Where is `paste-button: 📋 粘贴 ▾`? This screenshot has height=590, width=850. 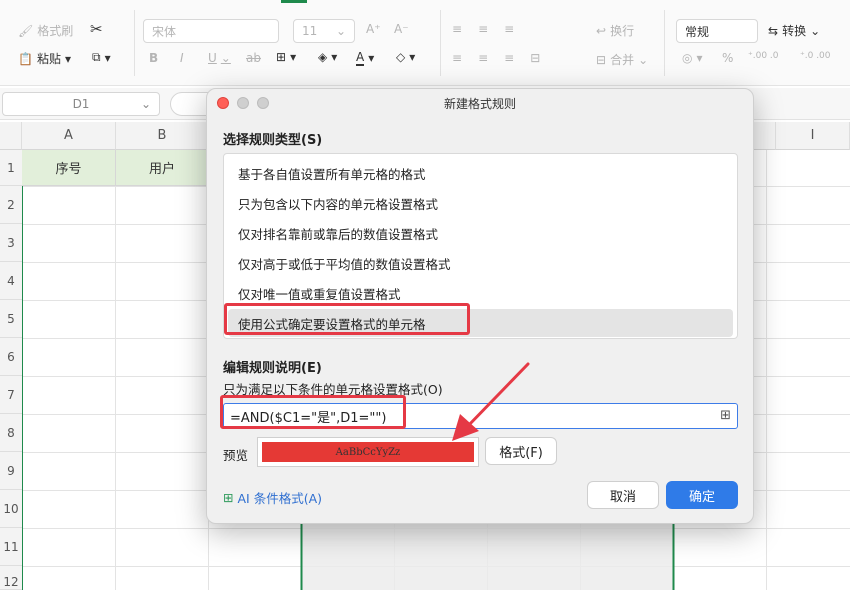
paste-button: 📋 粘贴 ▾ is located at coordinates (44, 58).